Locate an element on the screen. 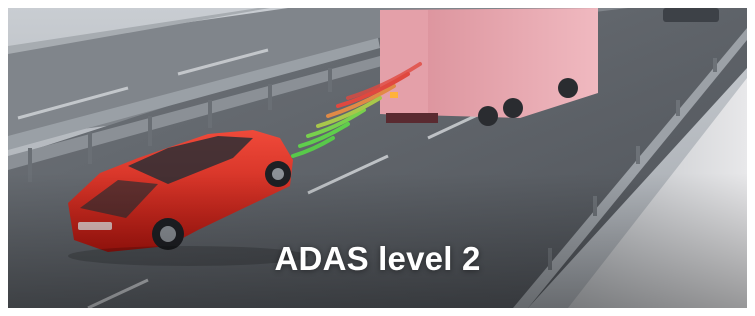 Image resolution: width=755 pixels, height=316 pixels. banner-title: ADAS level 2 is located at coordinates (377, 258).